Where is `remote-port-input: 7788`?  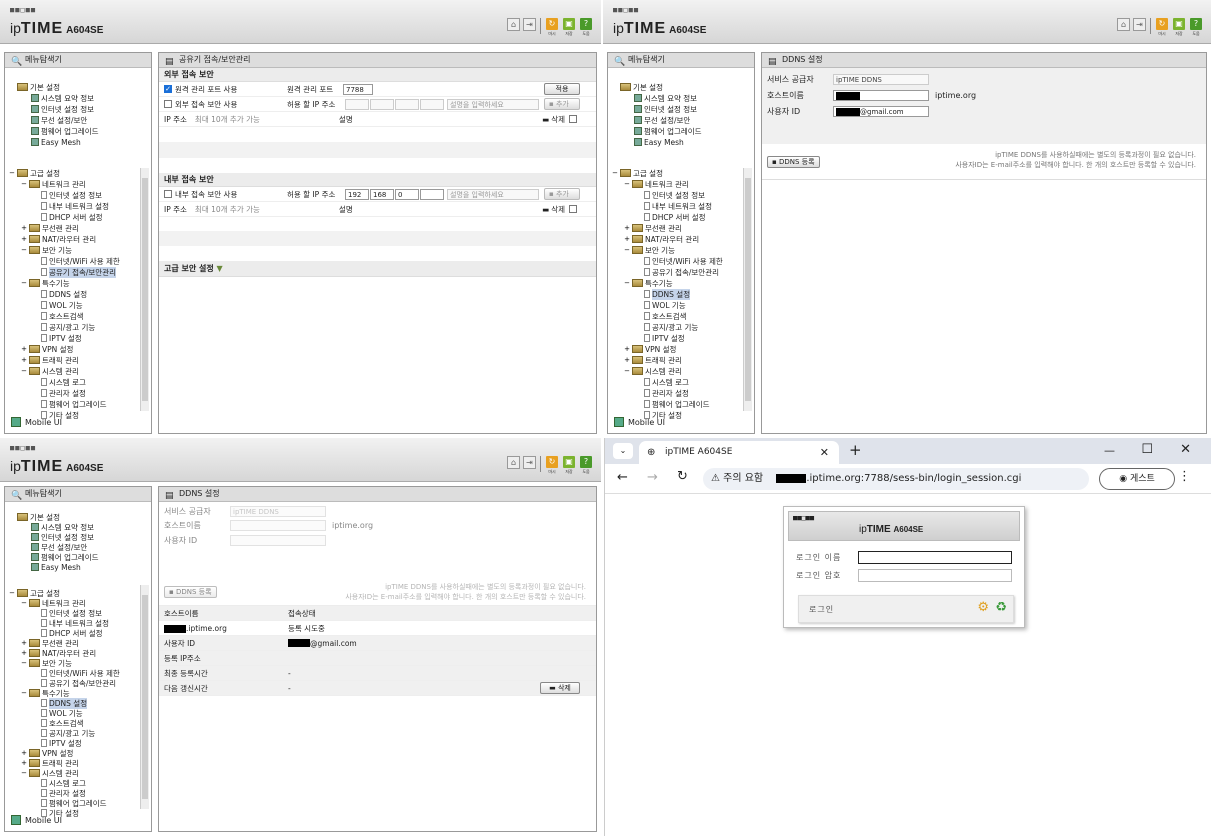
remote-port-input: 7788 is located at coordinates (358, 89).